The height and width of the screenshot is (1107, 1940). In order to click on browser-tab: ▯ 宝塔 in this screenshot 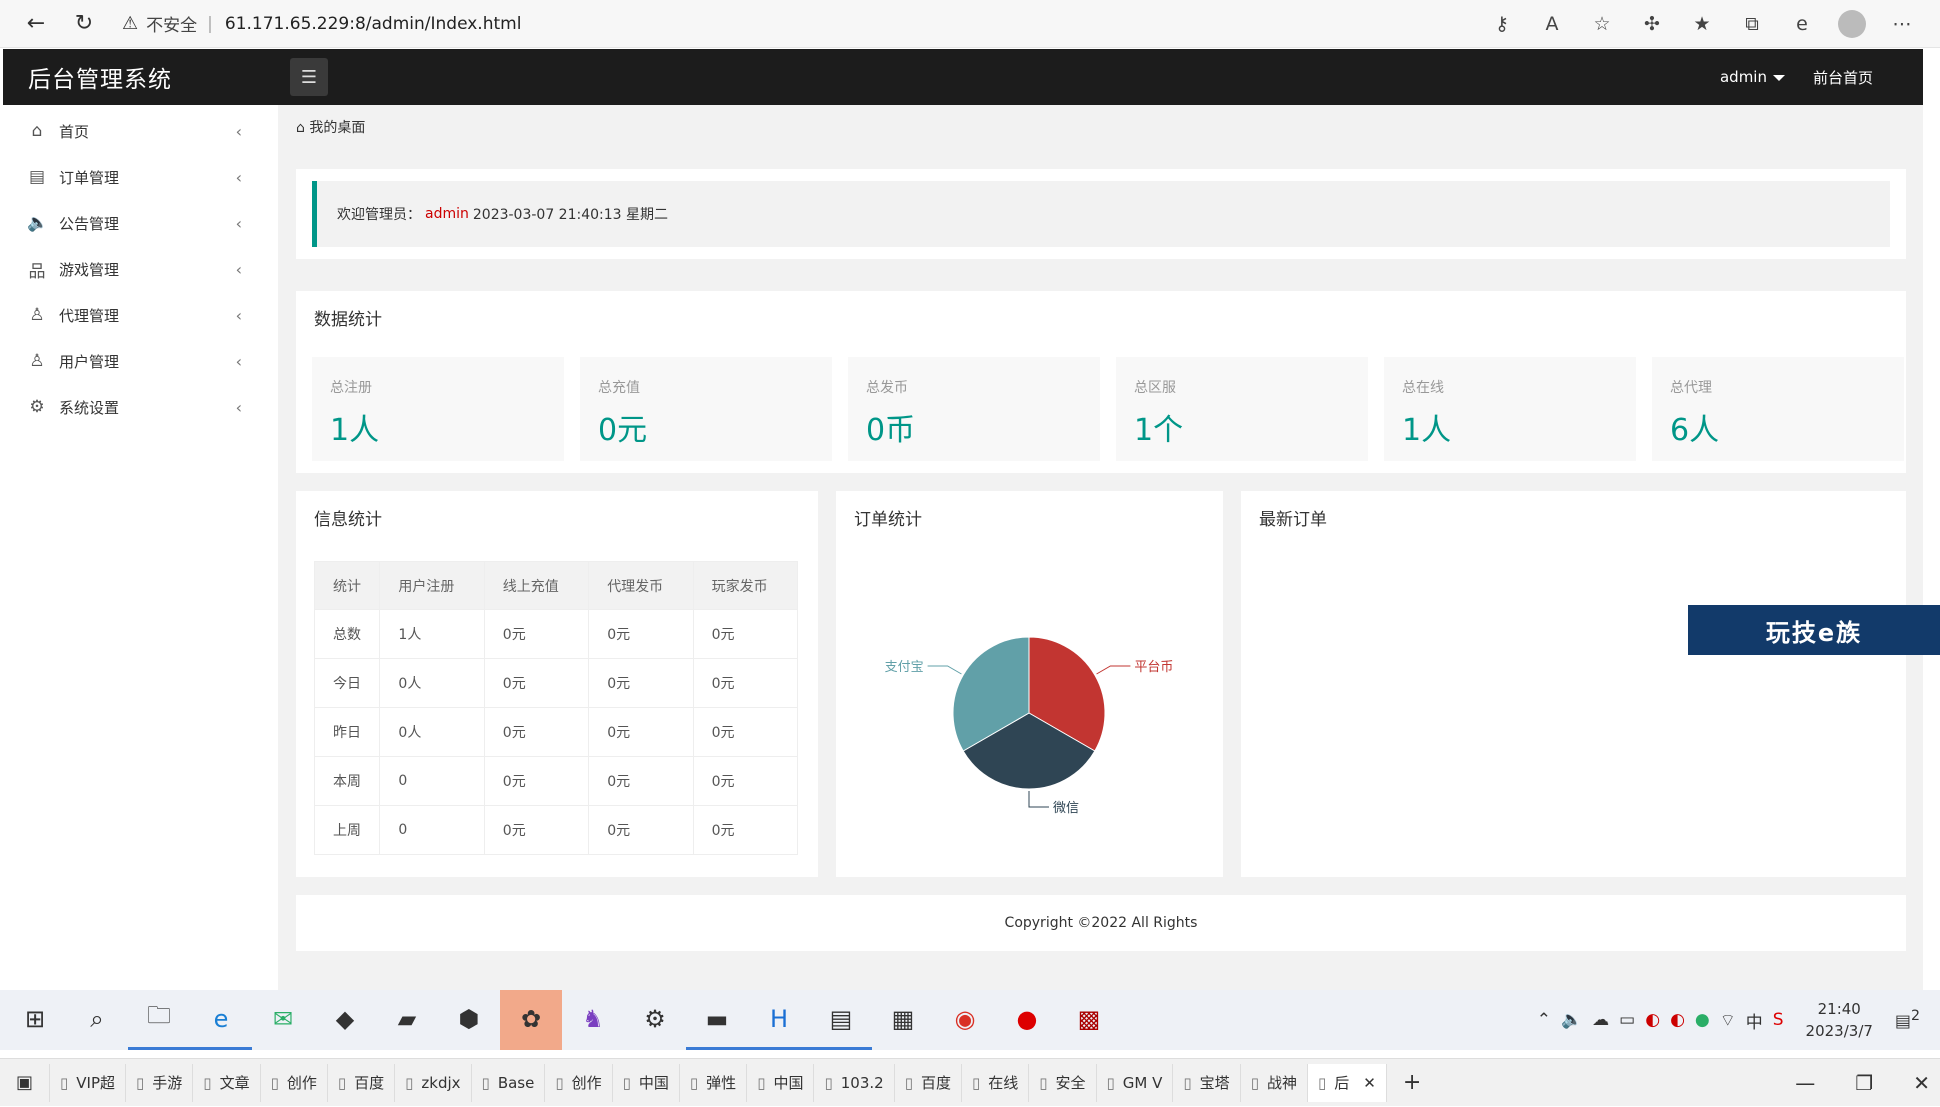, I will do `click(1207, 1082)`.